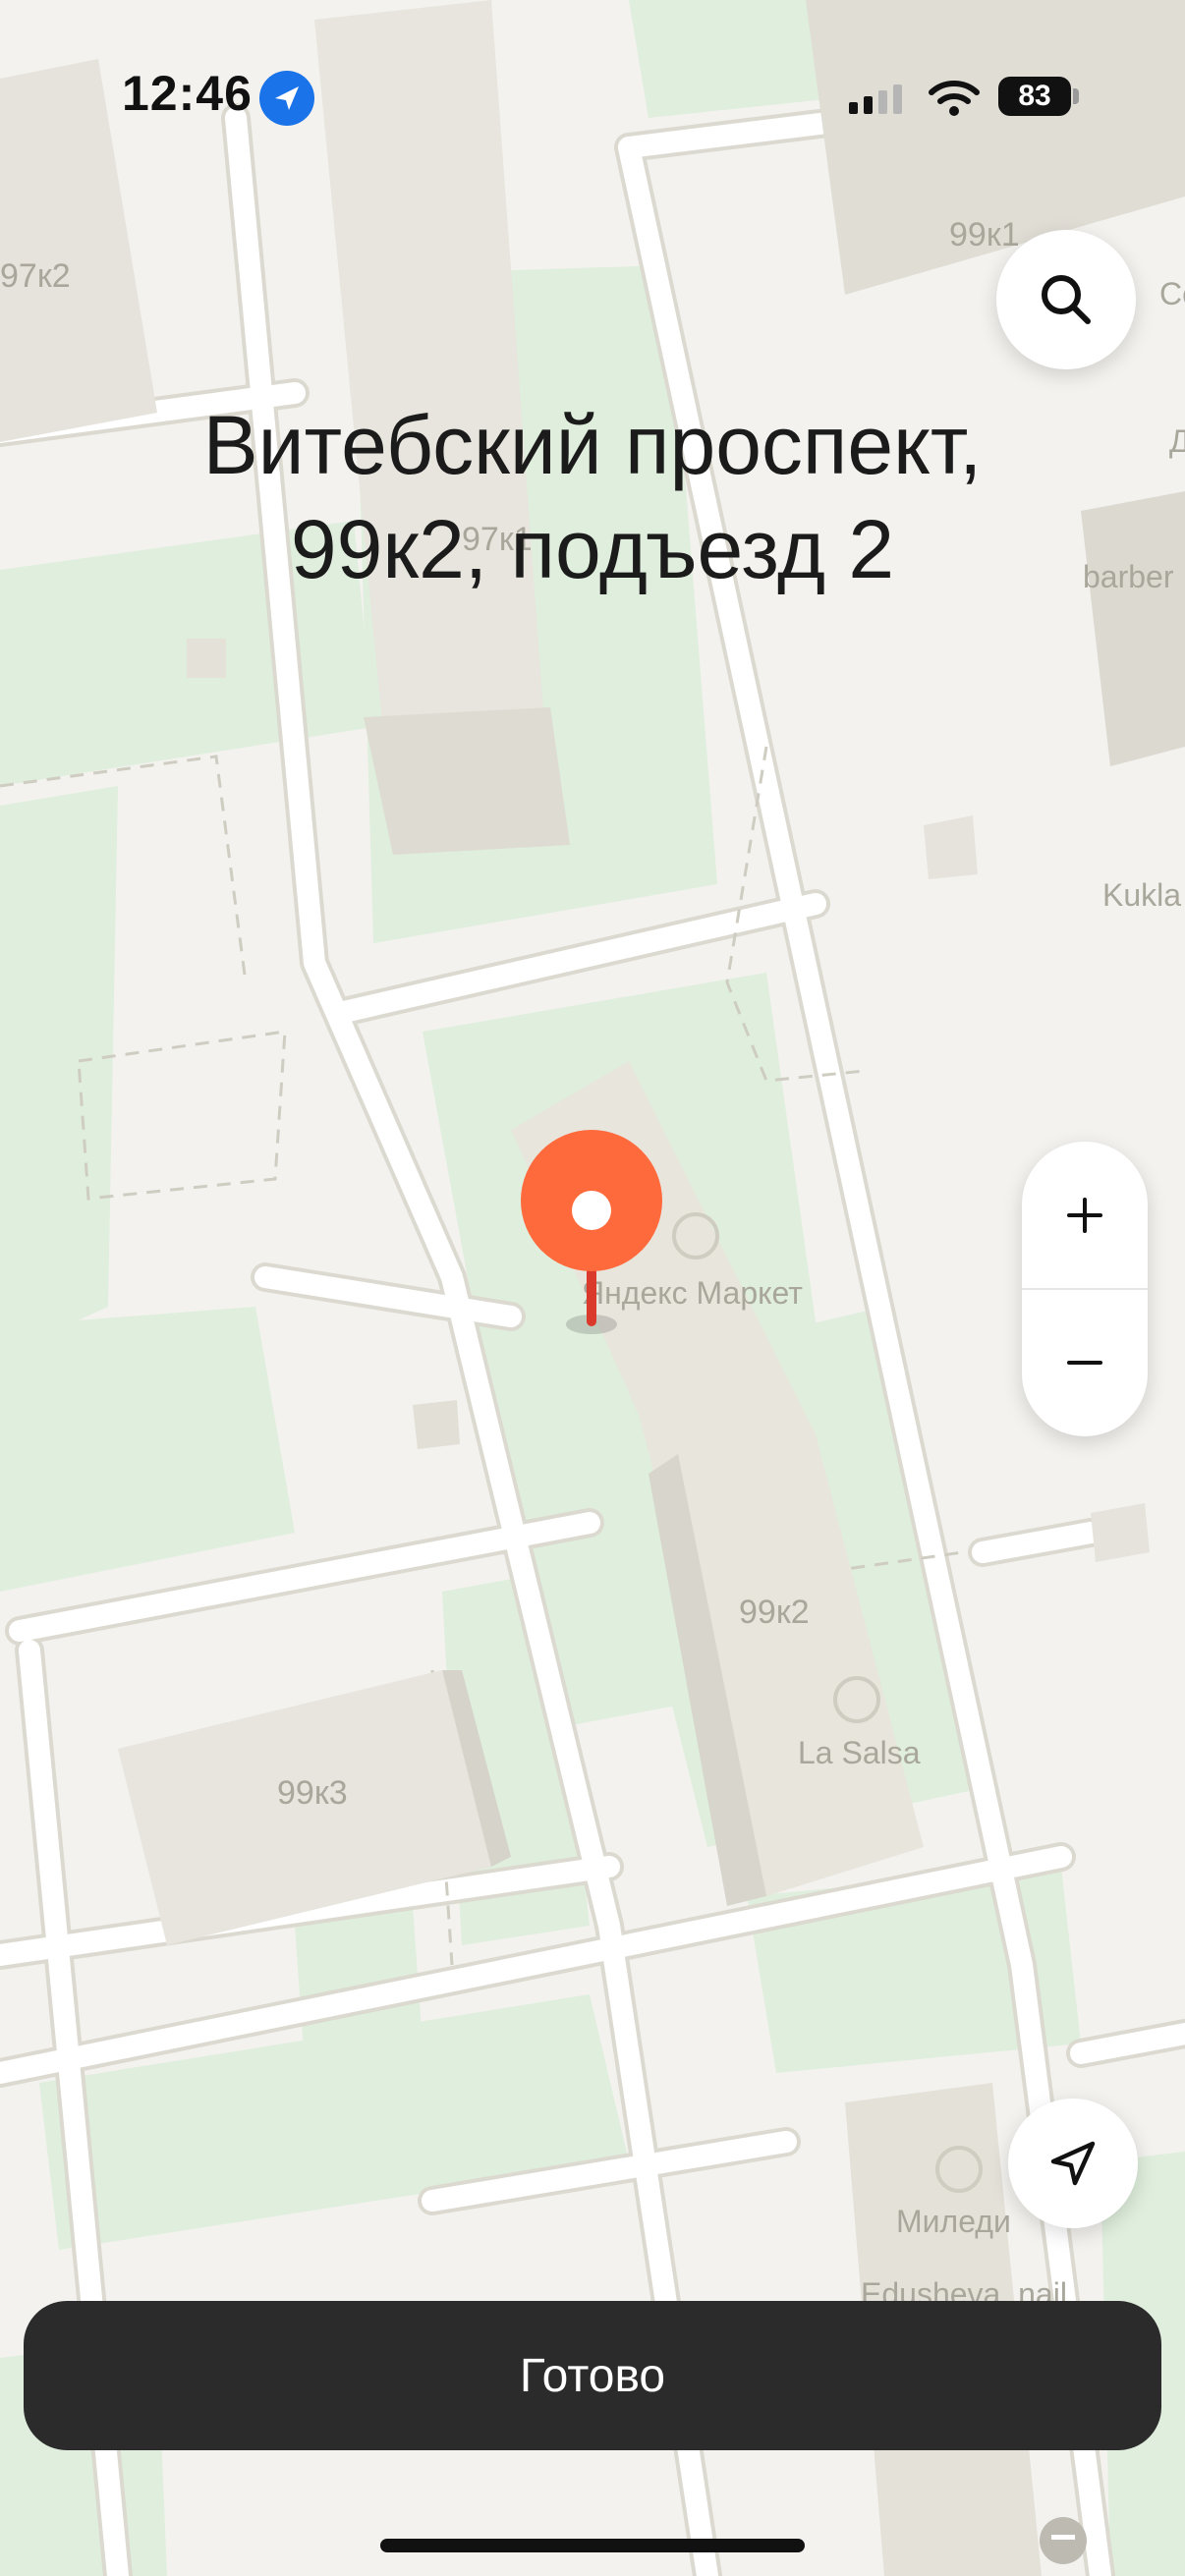 This screenshot has height=2576, width=1185. I want to click on zoom-in-button, so click(1085, 1215).